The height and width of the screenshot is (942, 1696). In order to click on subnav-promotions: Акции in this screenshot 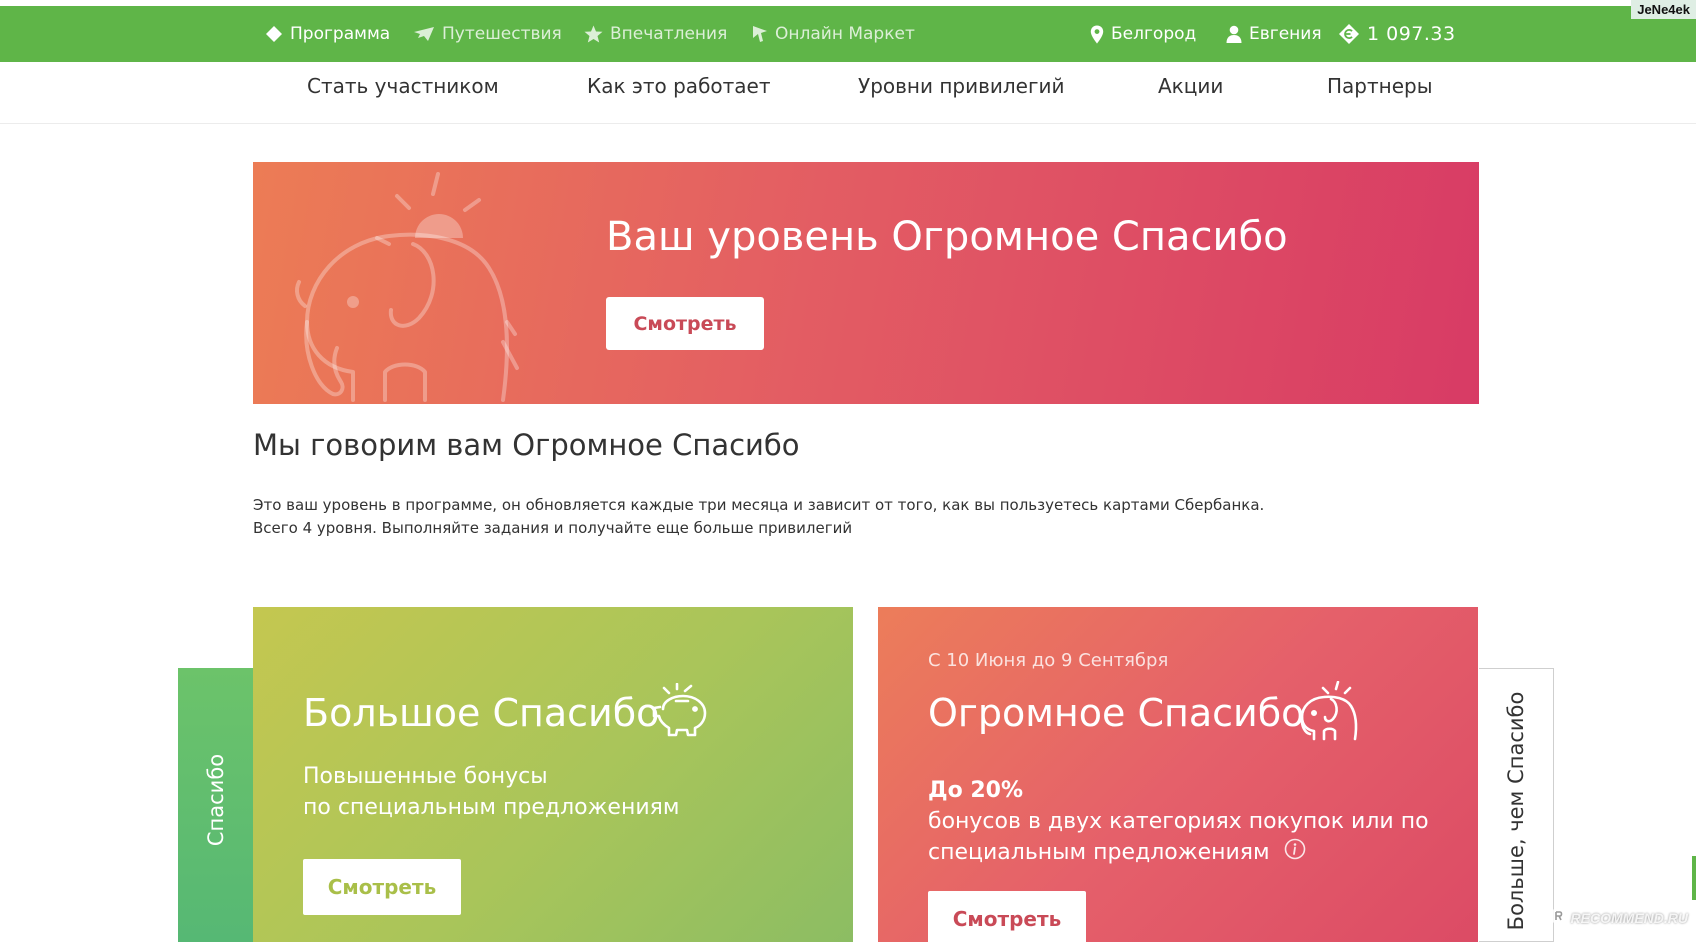, I will do `click(1190, 88)`.